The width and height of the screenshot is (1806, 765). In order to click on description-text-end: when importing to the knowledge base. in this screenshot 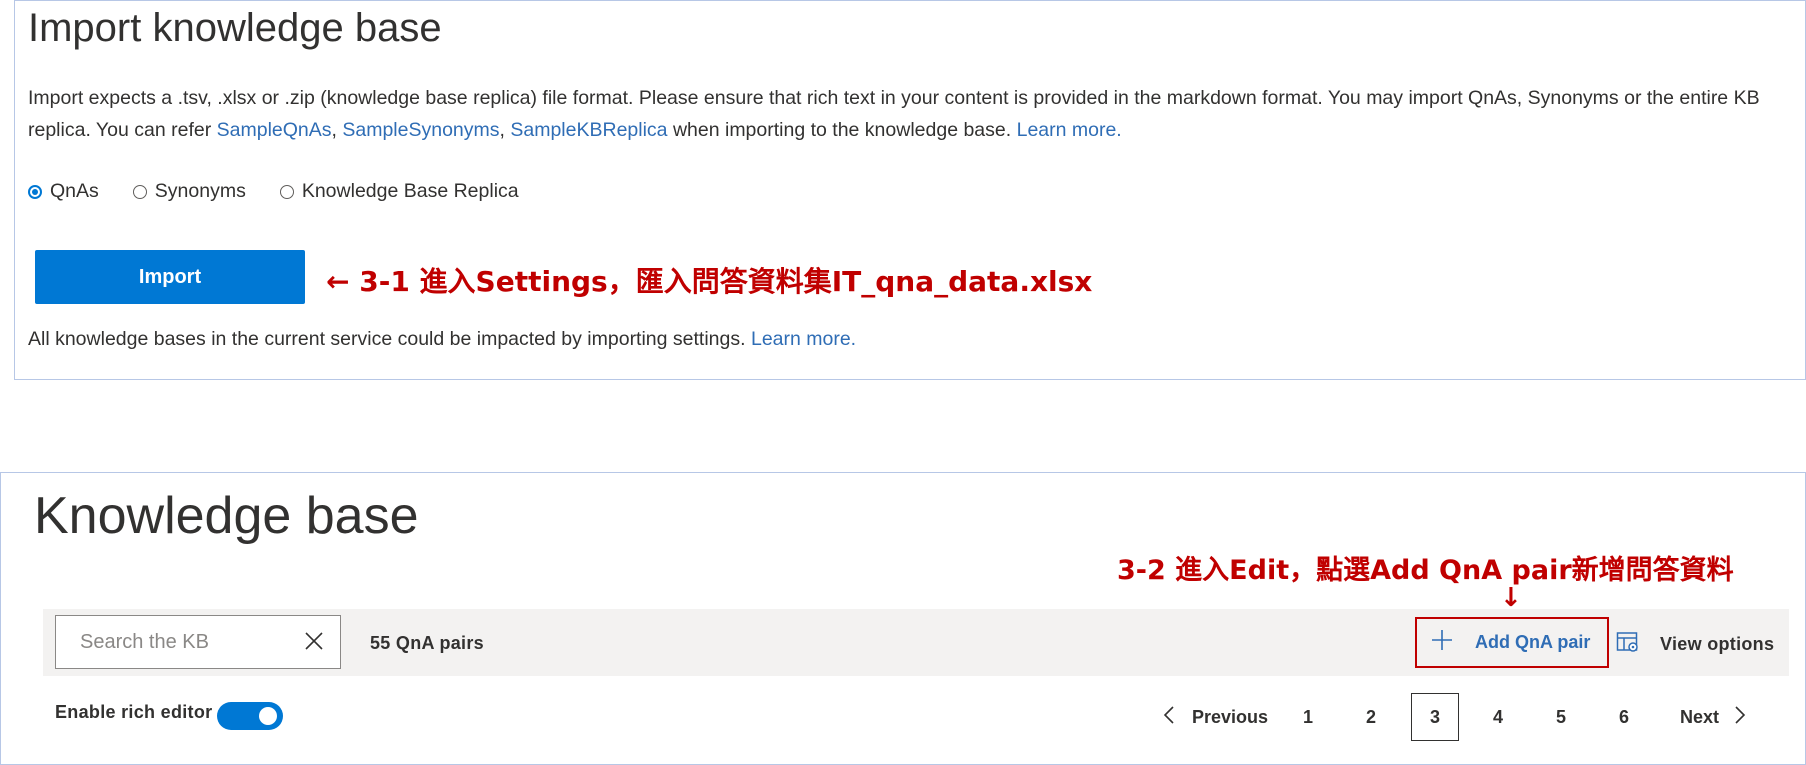, I will do `click(842, 130)`.